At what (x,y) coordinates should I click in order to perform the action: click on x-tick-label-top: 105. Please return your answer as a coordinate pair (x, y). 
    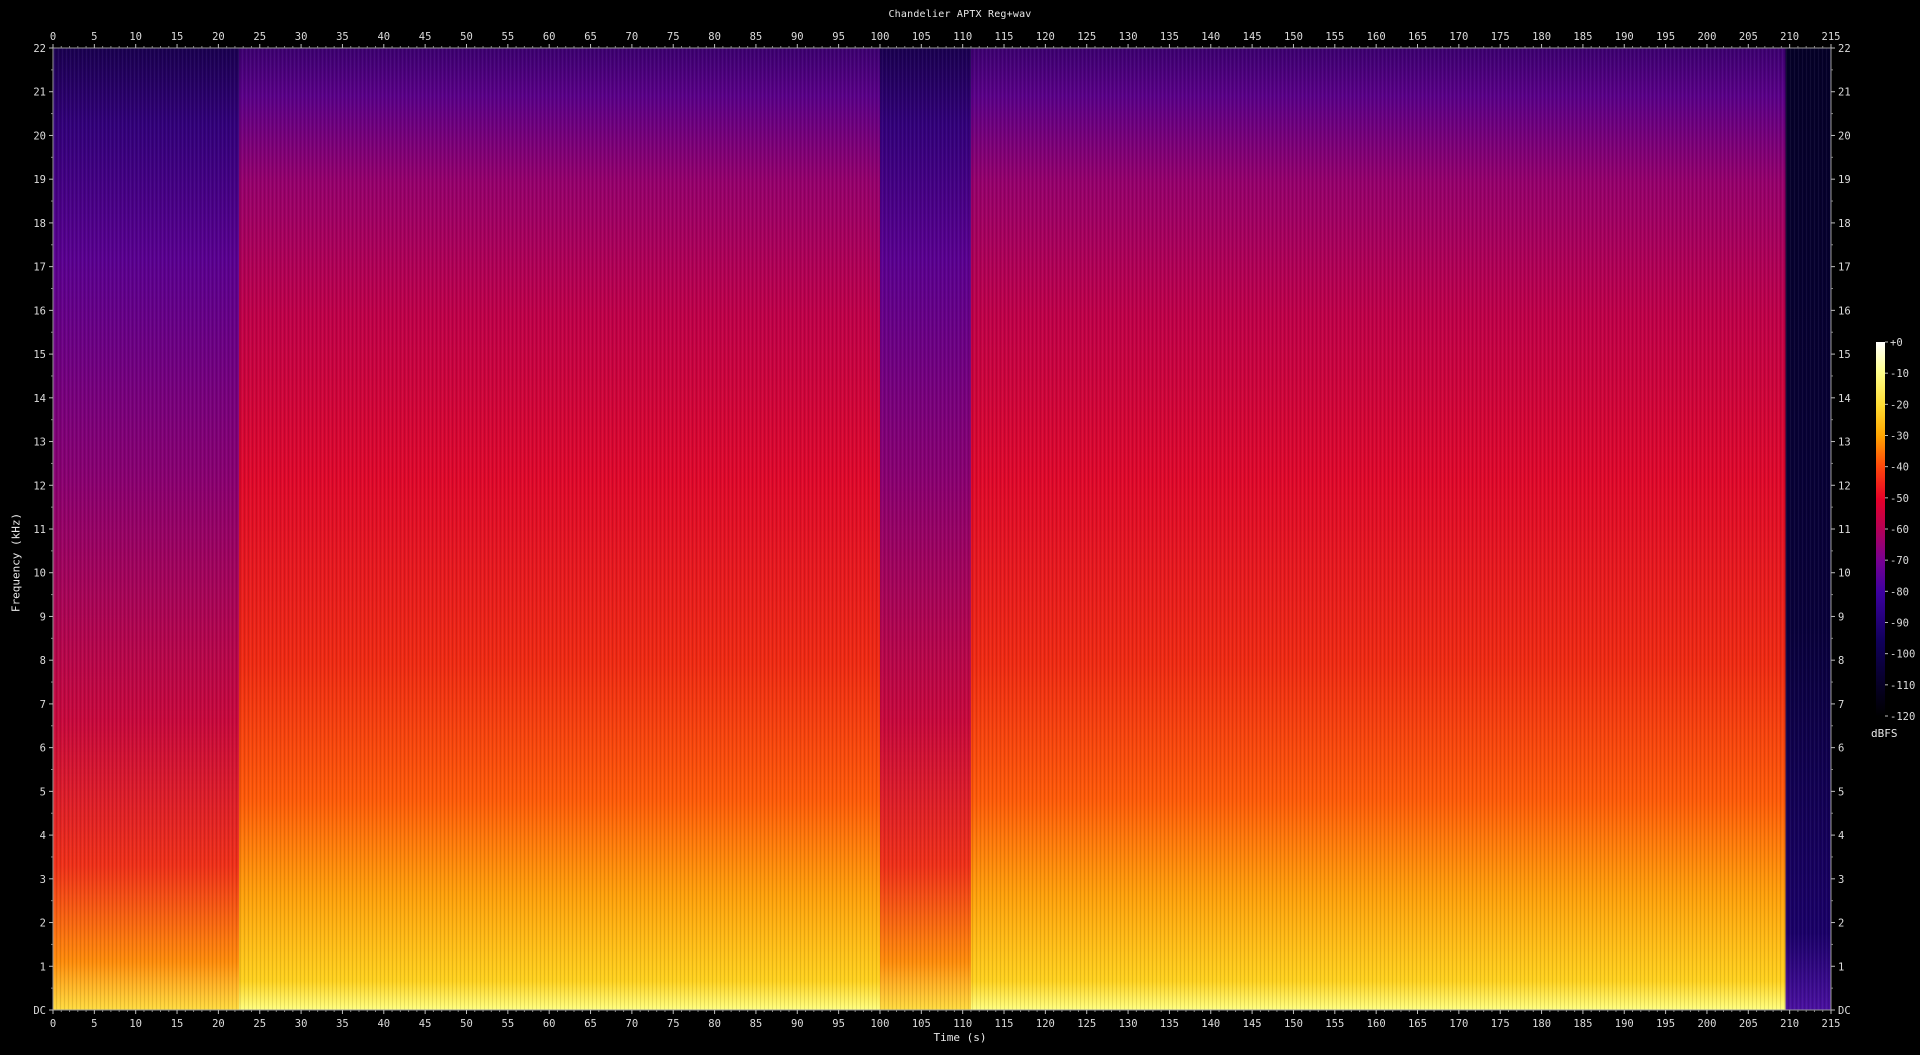
    Looking at the image, I should click on (921, 37).